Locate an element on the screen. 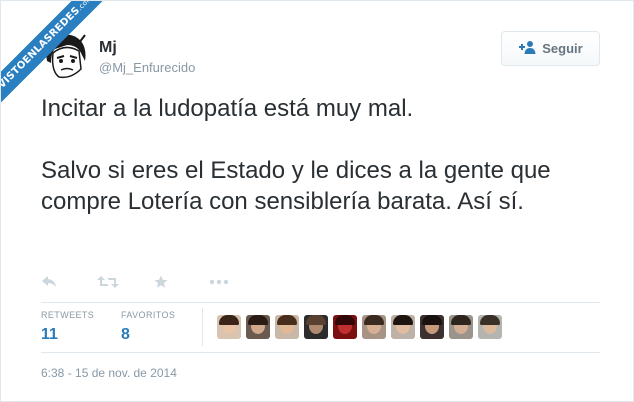 This screenshot has height=402, width=634. tweet-actions is located at coordinates (153, 282).